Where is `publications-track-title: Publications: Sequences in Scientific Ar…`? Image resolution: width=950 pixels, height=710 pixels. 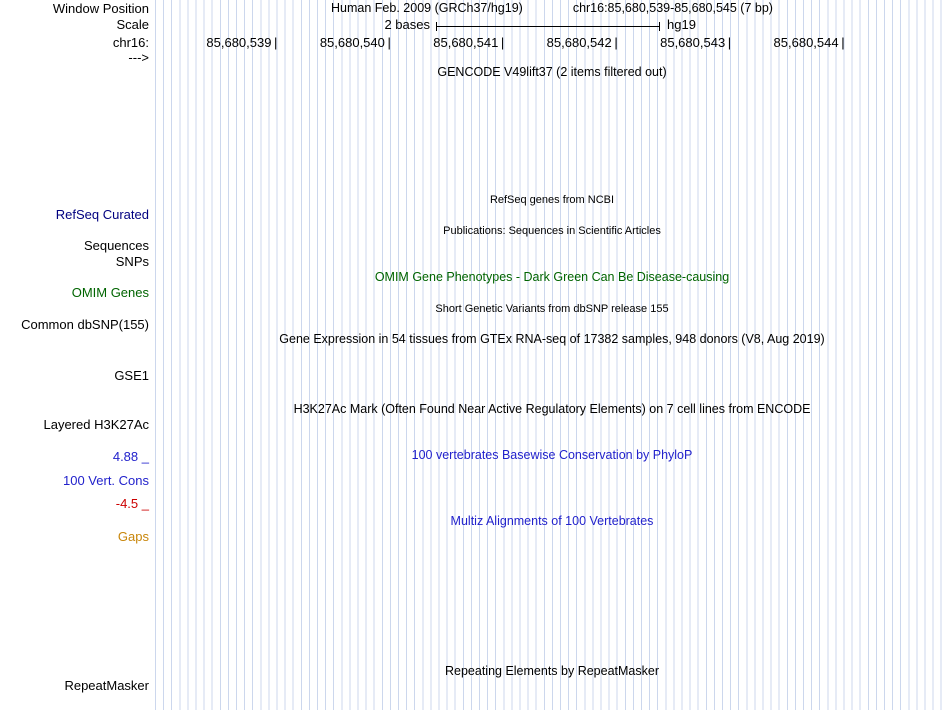 publications-track-title: Publications: Sequences in Scientific Ar… is located at coordinates (552, 231).